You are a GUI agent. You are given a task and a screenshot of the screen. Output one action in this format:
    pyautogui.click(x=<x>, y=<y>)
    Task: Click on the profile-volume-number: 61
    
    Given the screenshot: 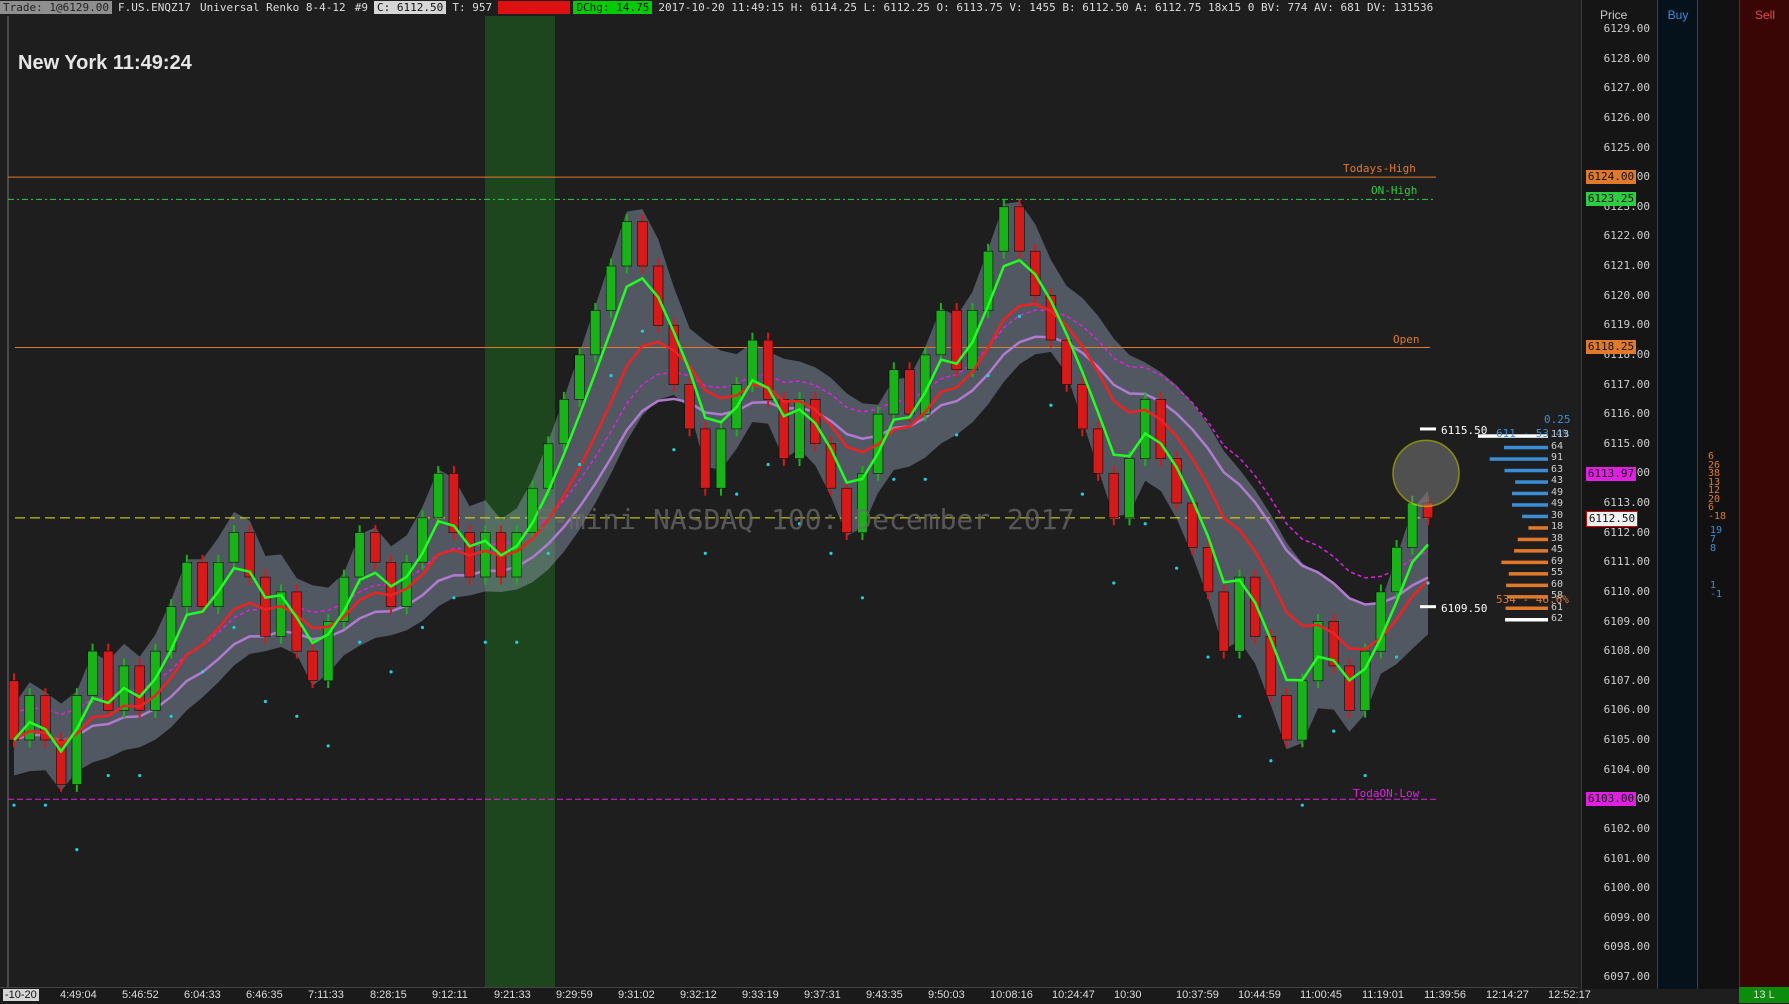 What is the action you would take?
    pyautogui.click(x=1557, y=607)
    